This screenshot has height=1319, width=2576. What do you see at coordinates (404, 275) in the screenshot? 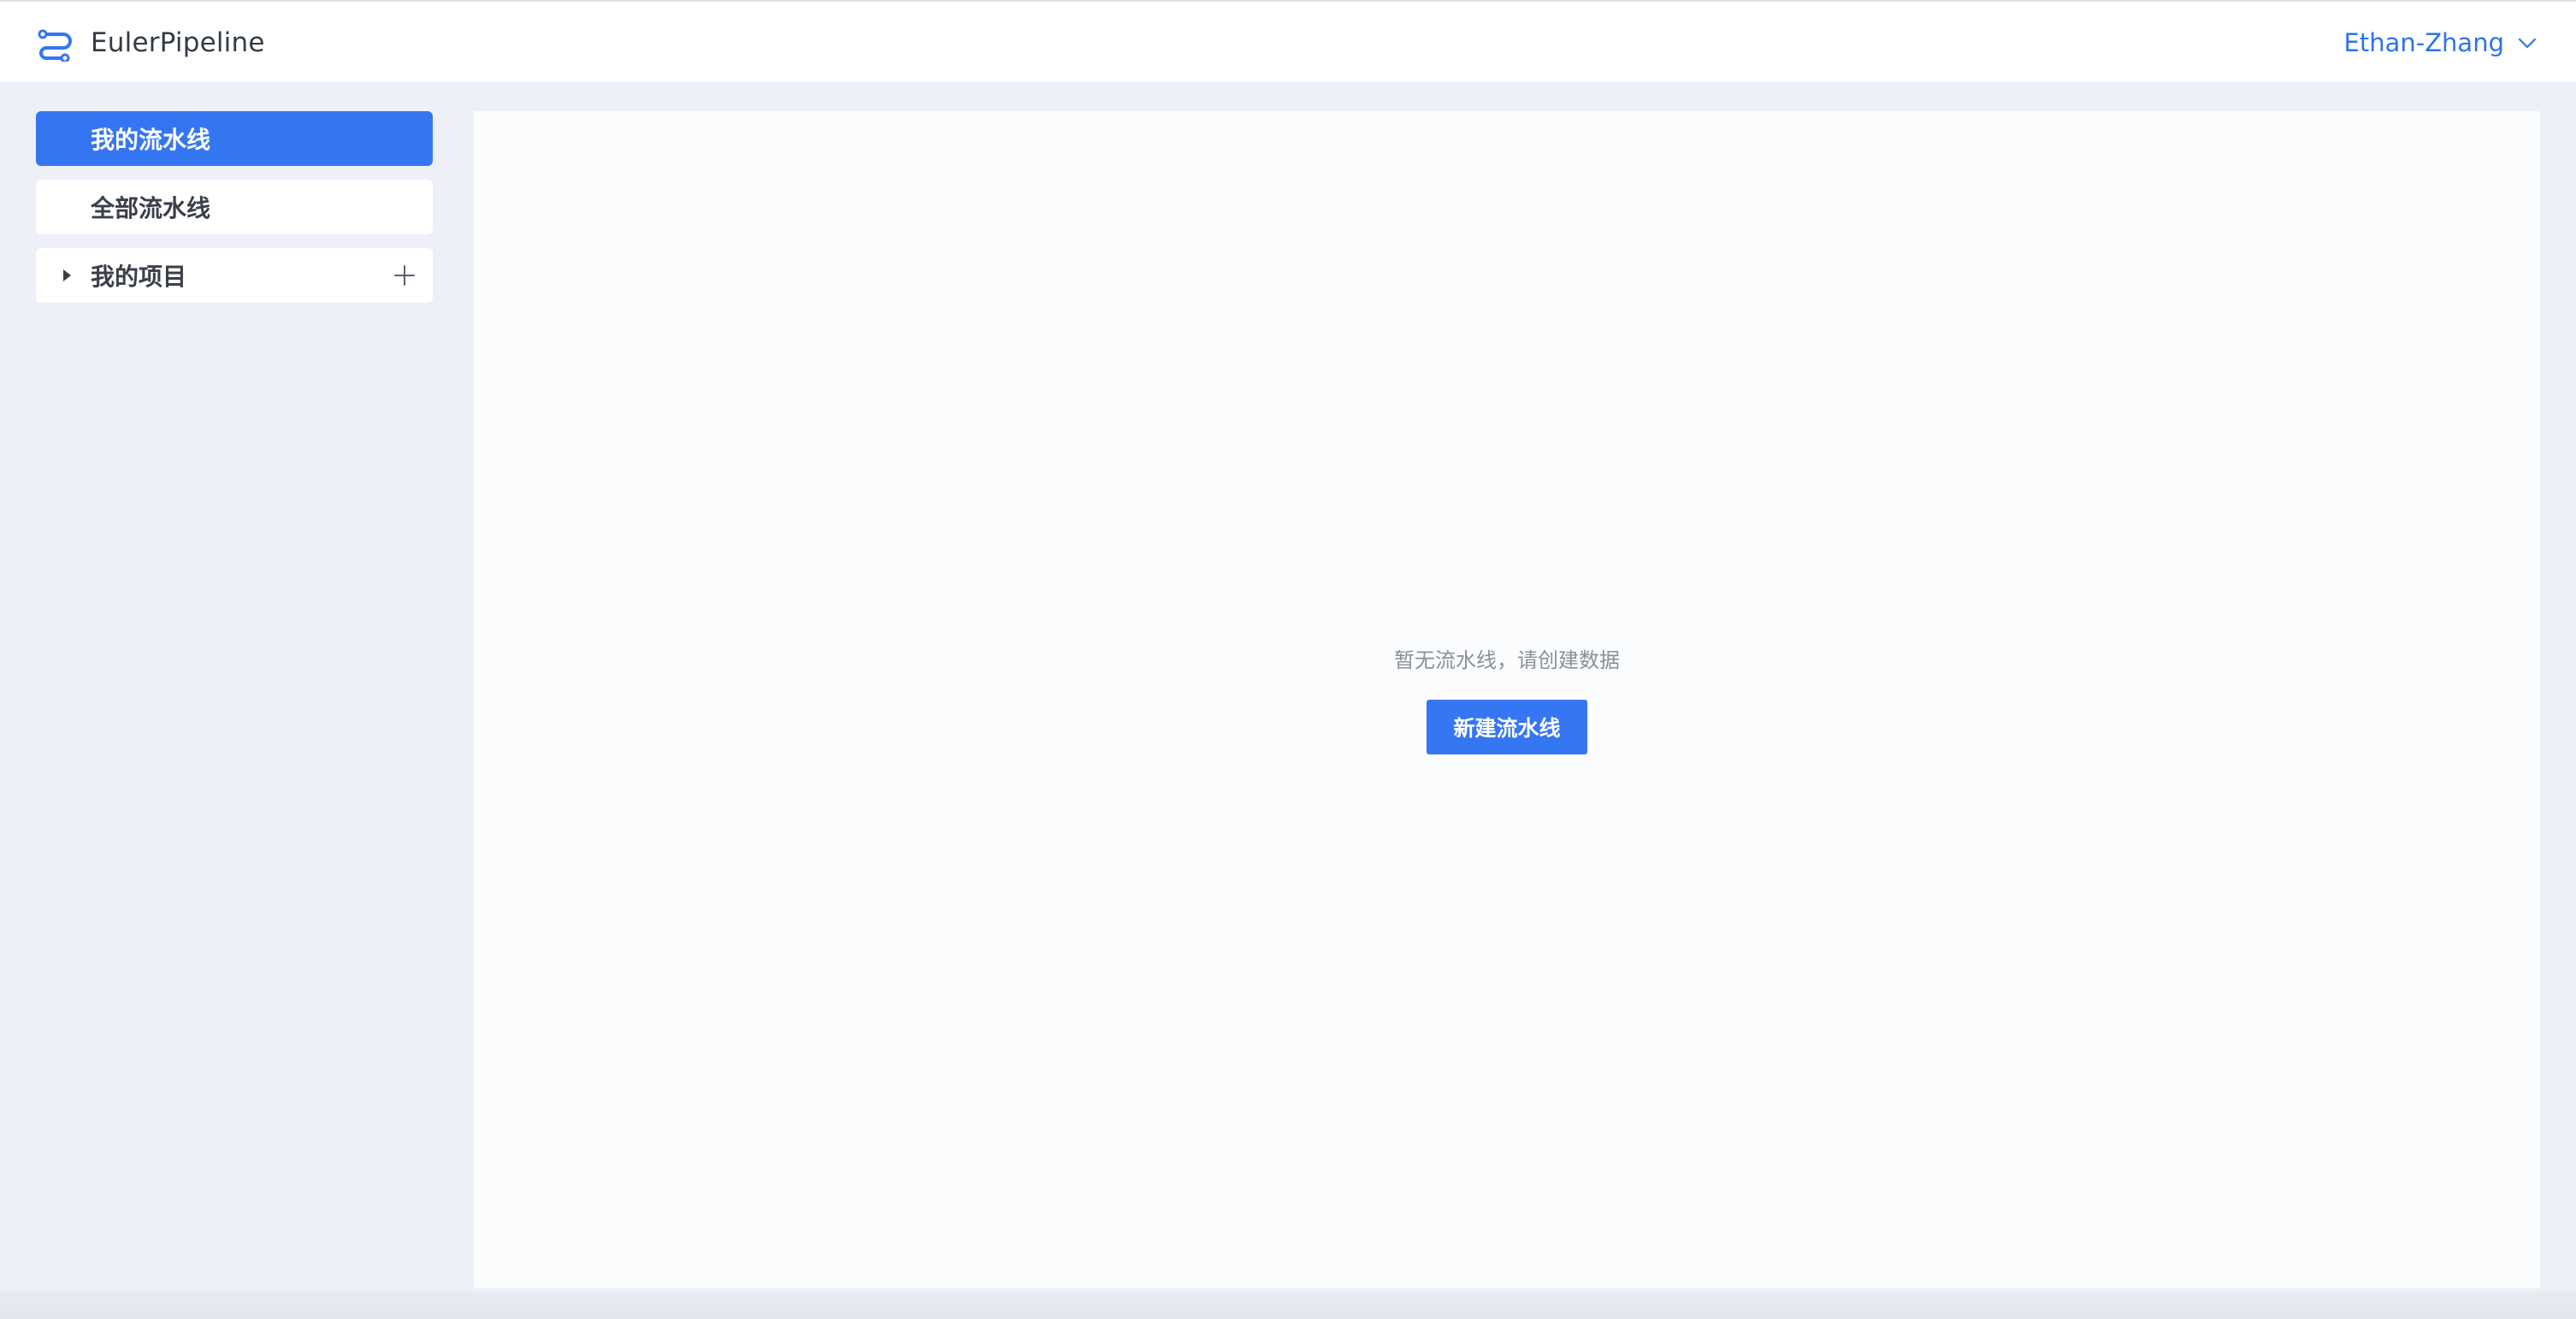
I see `plus-icon` at bounding box center [404, 275].